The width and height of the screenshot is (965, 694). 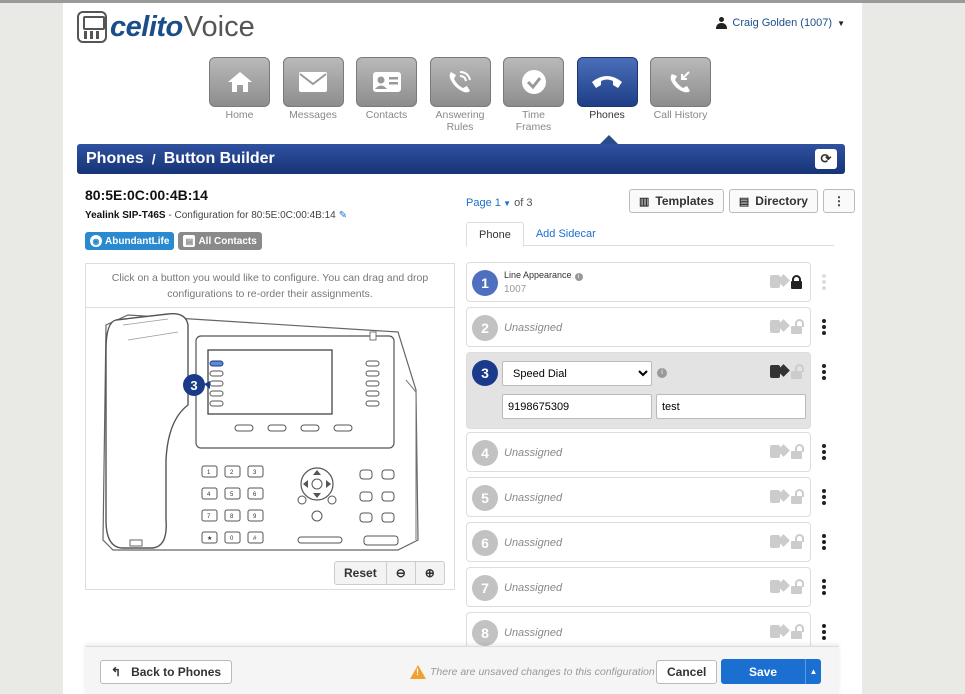 What do you see at coordinates (313, 82) in the screenshot?
I see `envelope-icon` at bounding box center [313, 82].